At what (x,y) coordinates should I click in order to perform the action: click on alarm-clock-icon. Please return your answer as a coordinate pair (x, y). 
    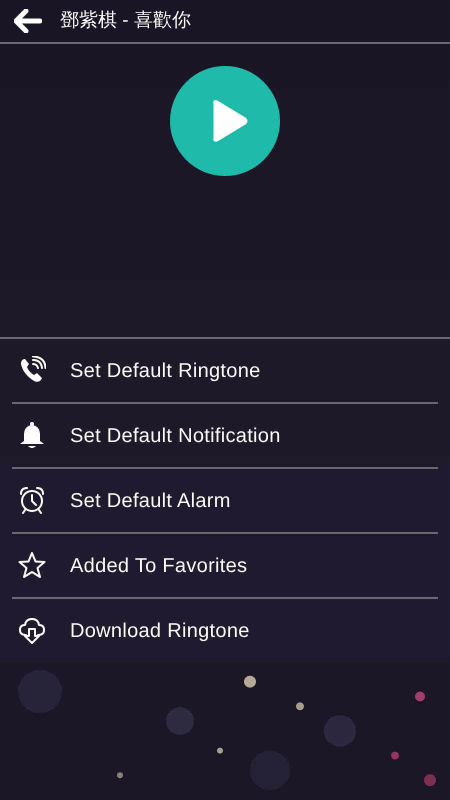
    Looking at the image, I should click on (32, 501).